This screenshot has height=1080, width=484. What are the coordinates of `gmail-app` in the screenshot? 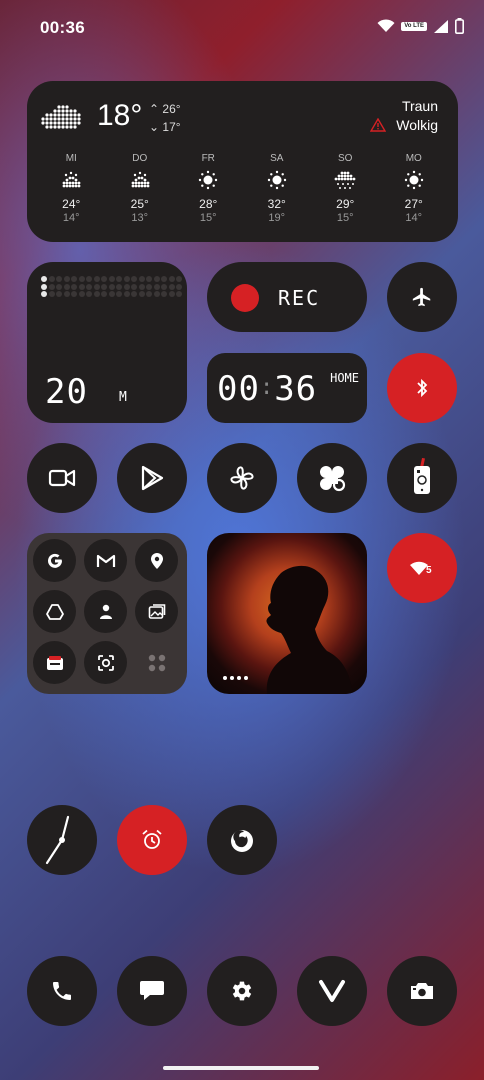 It's located at (105, 560).